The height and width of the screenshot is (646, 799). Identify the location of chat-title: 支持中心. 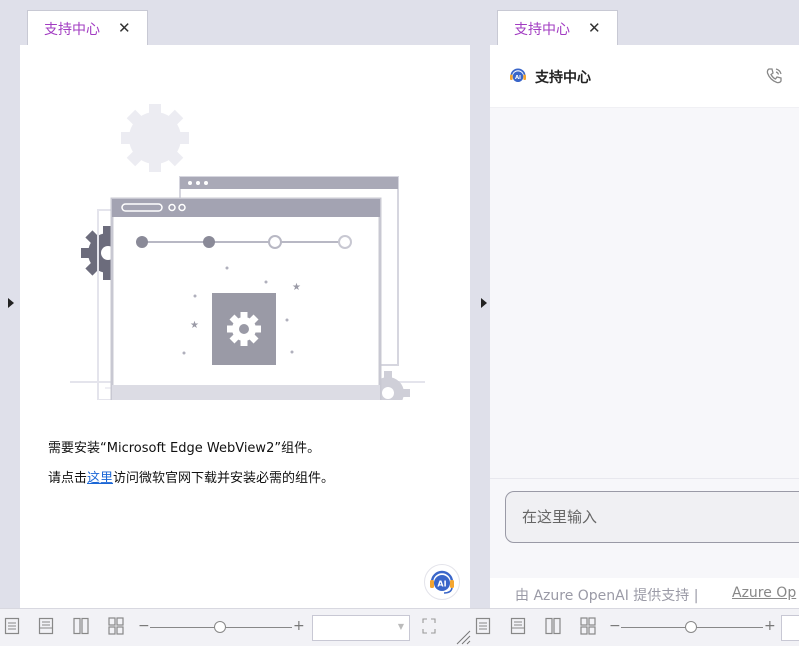
(563, 78).